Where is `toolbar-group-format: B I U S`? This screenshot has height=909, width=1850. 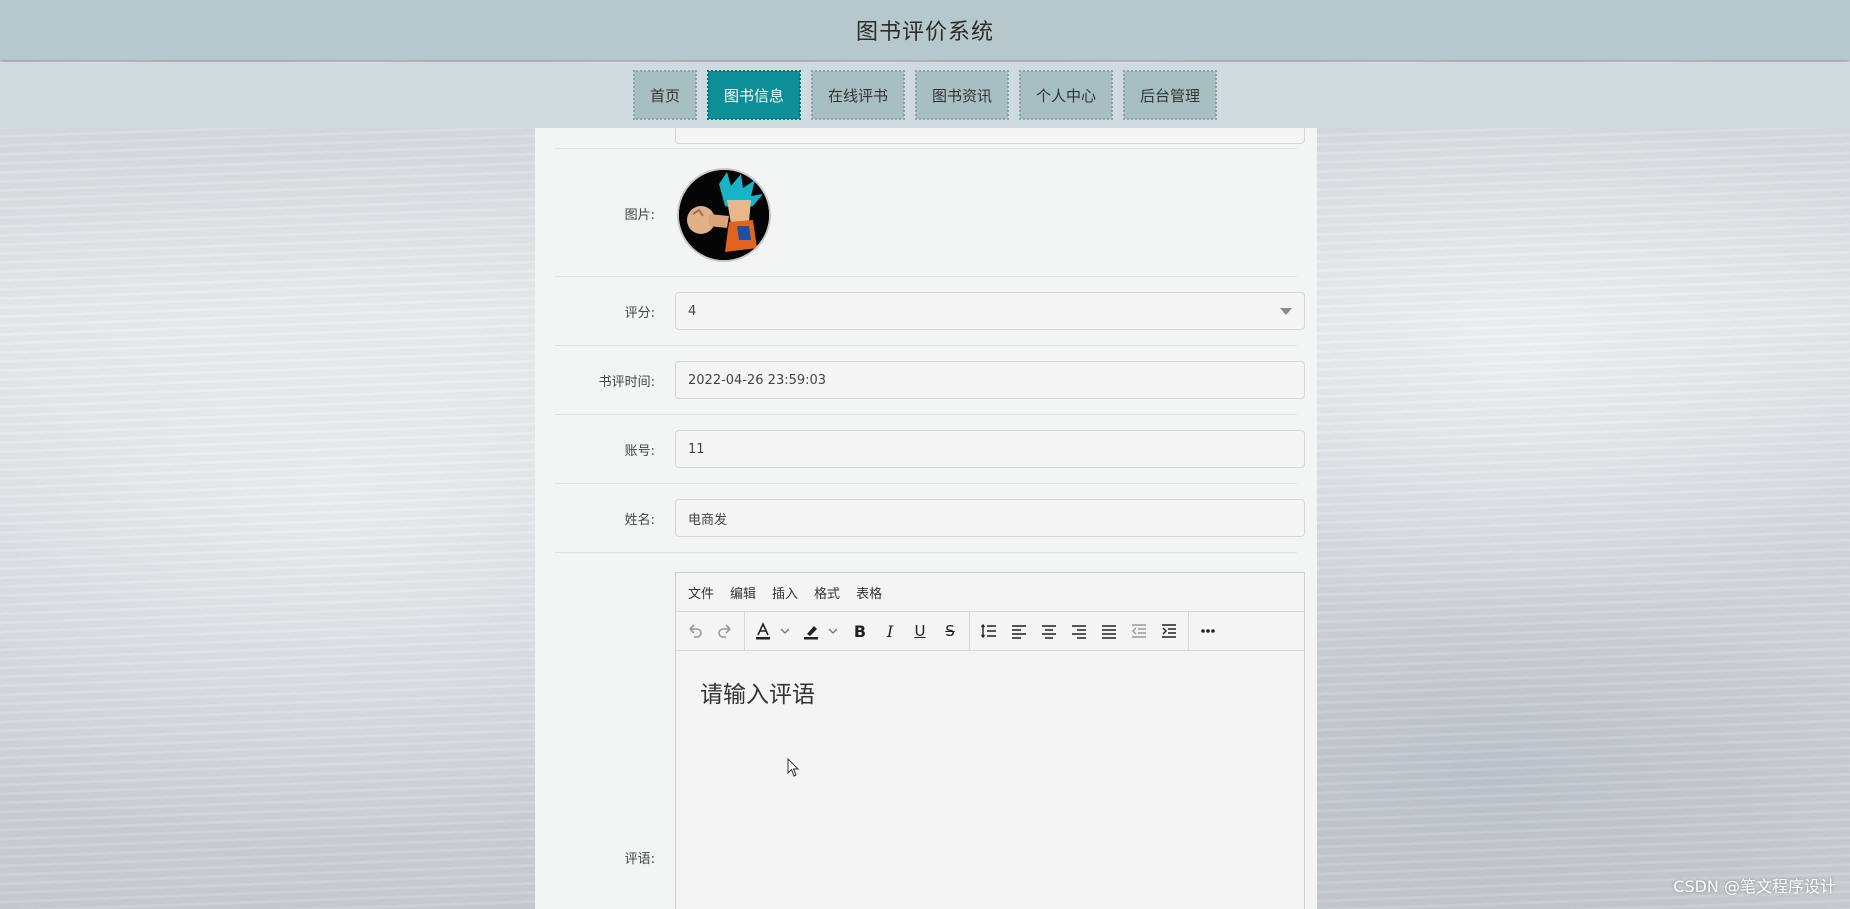 toolbar-group-format: B I U S is located at coordinates (857, 631).